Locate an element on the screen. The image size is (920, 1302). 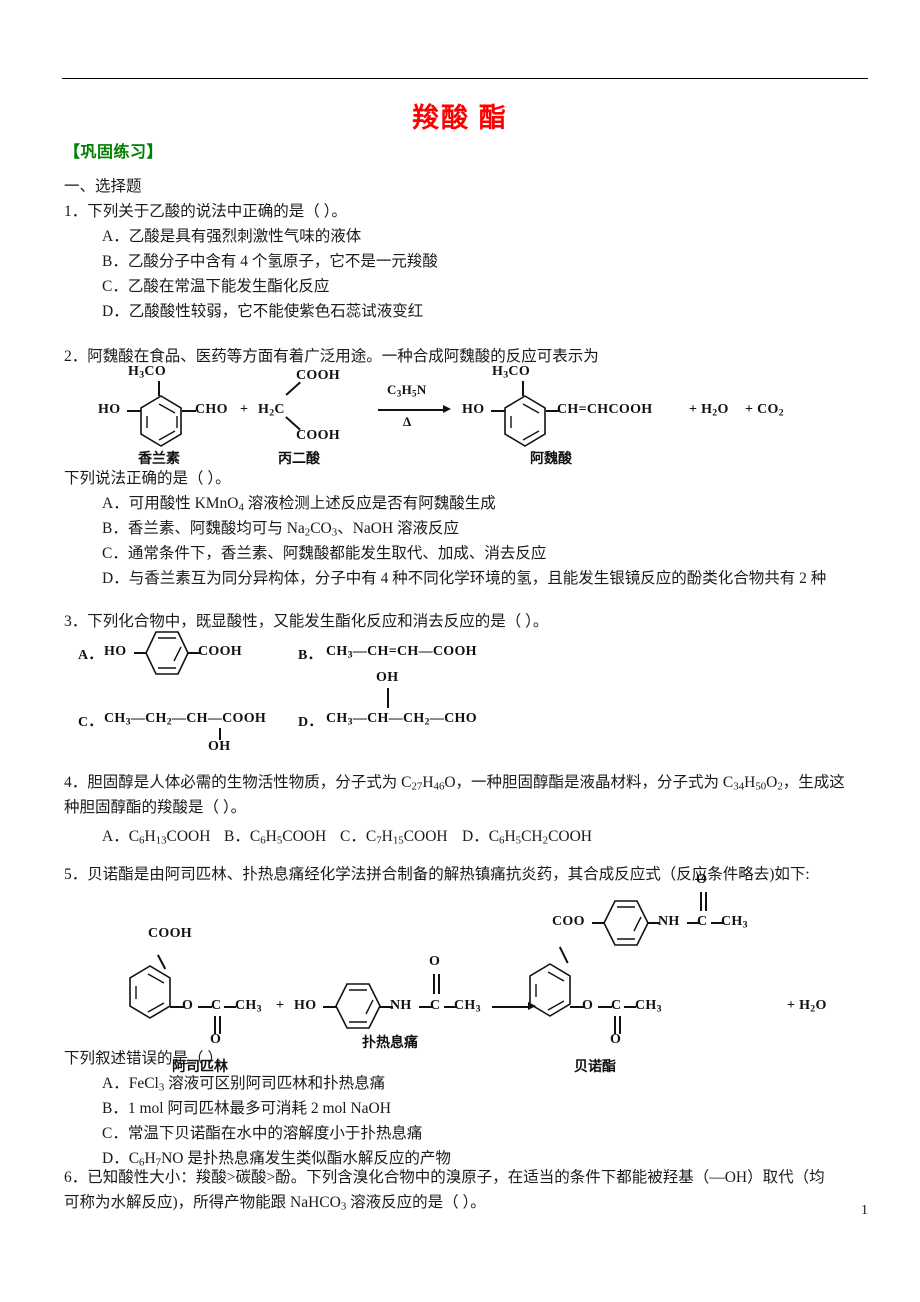
benorilate-ester-oxygen-label: O is located at coordinates (588, 1005).